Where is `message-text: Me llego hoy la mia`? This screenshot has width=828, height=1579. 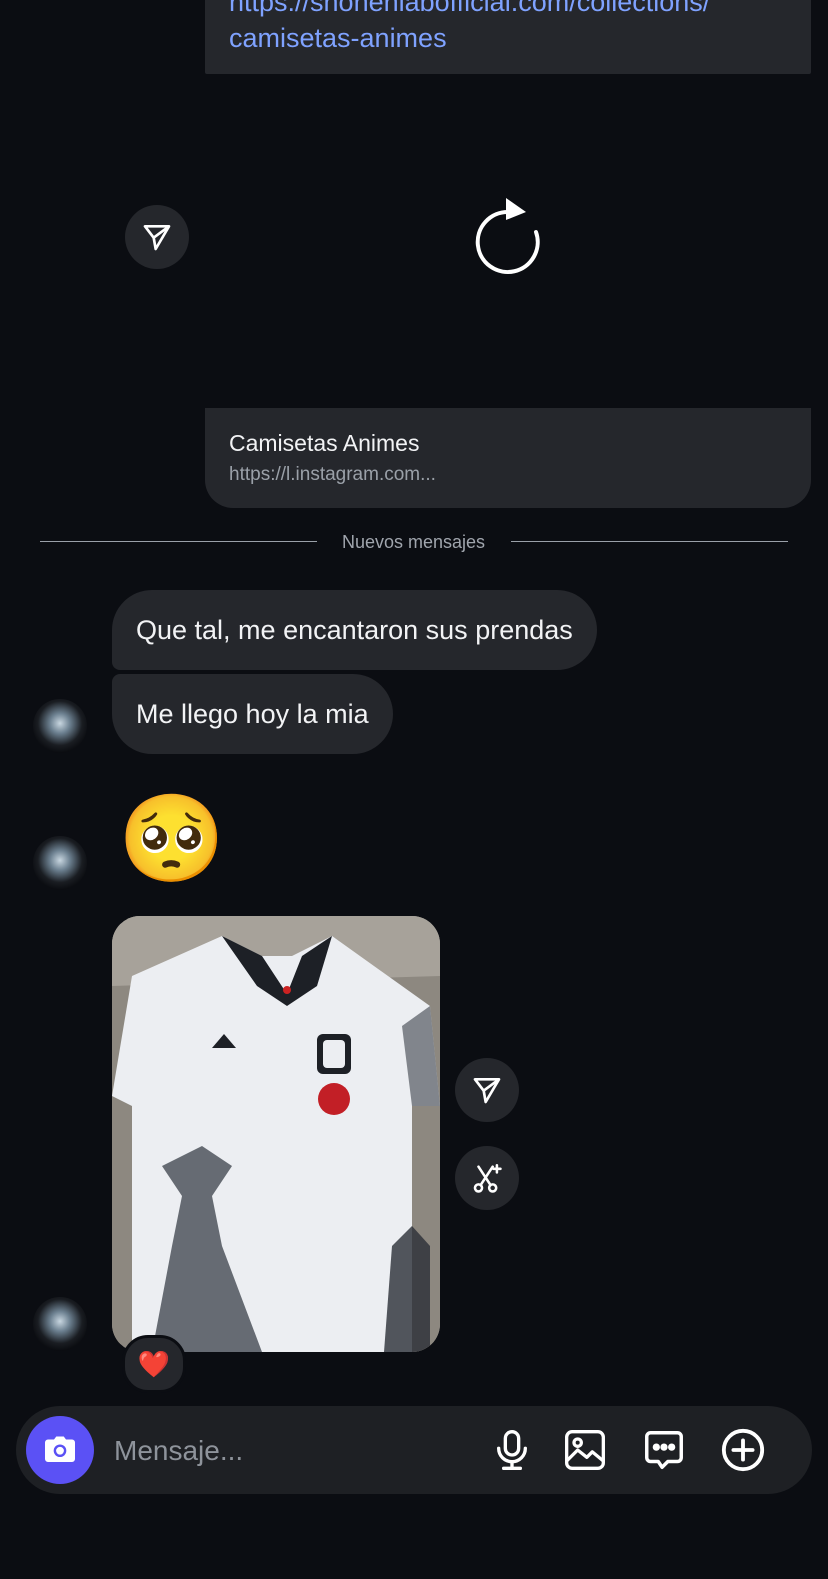 message-text: Me llego hoy la mia is located at coordinates (252, 713).